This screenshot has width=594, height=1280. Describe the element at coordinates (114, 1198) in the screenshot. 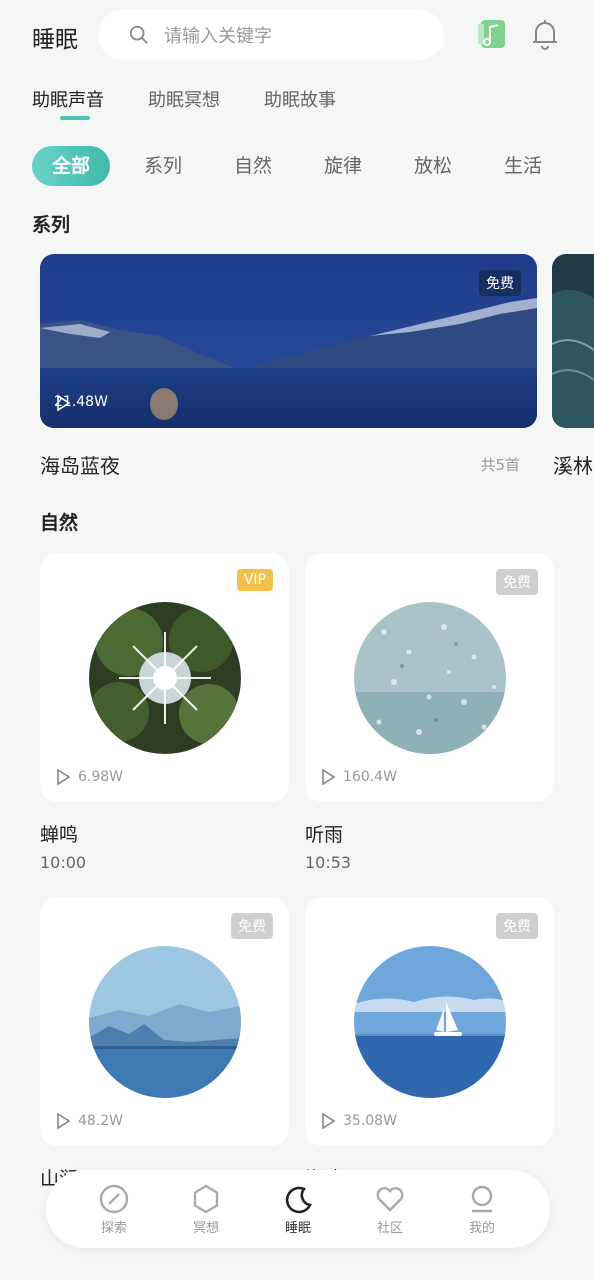

I see `compass-icon` at that location.